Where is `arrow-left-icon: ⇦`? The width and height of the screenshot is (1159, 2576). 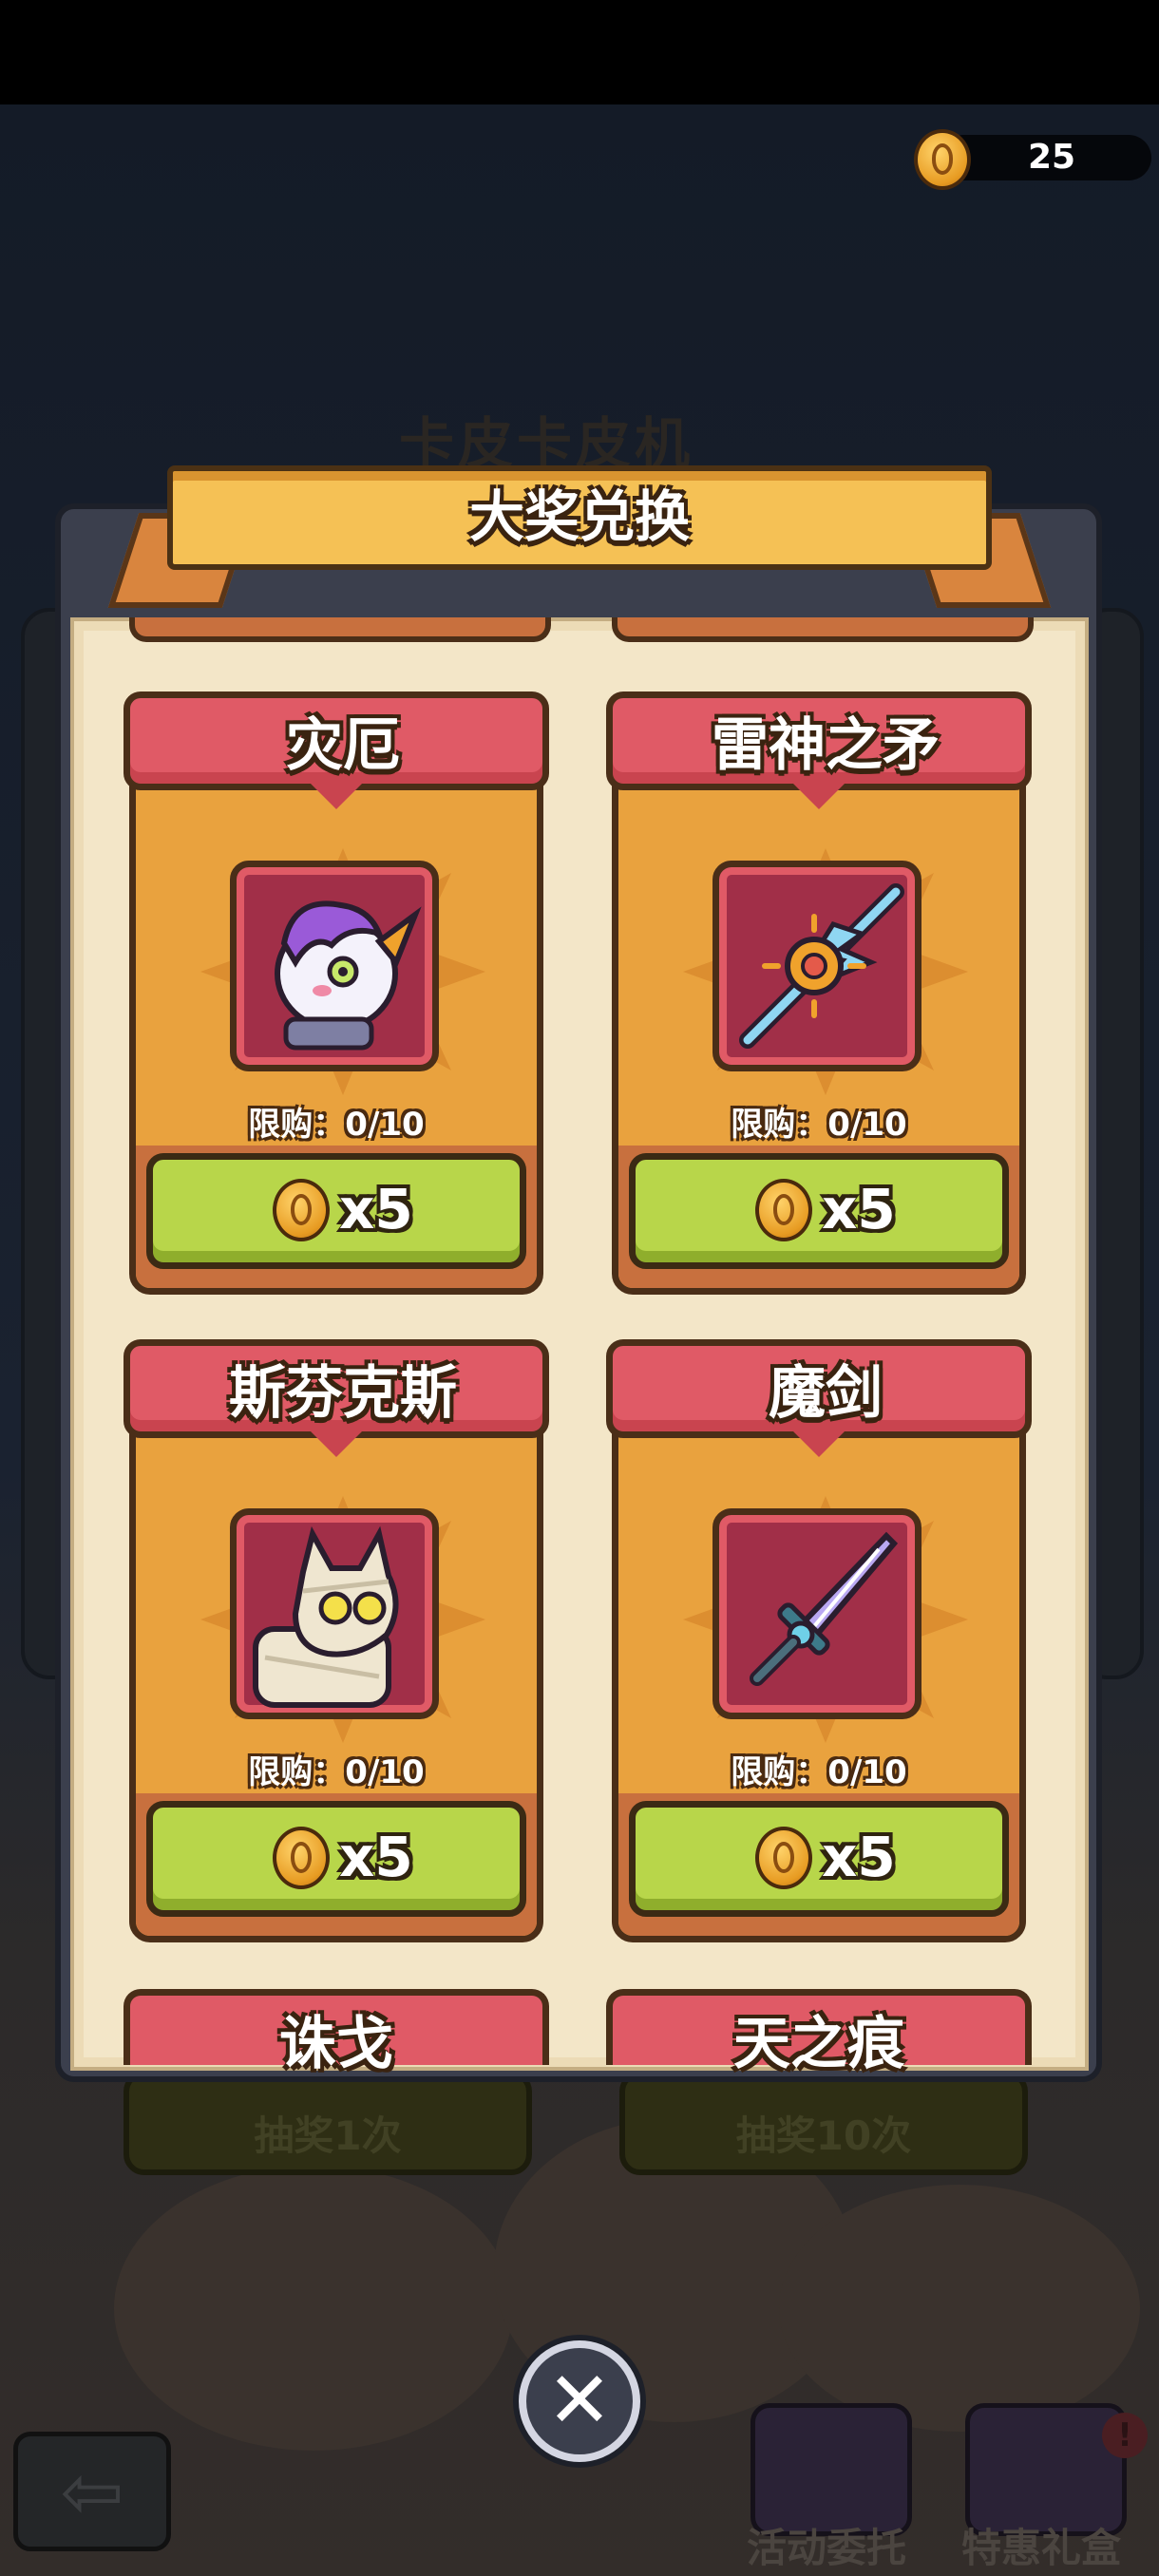 arrow-left-icon: ⇦ is located at coordinates (92, 2491).